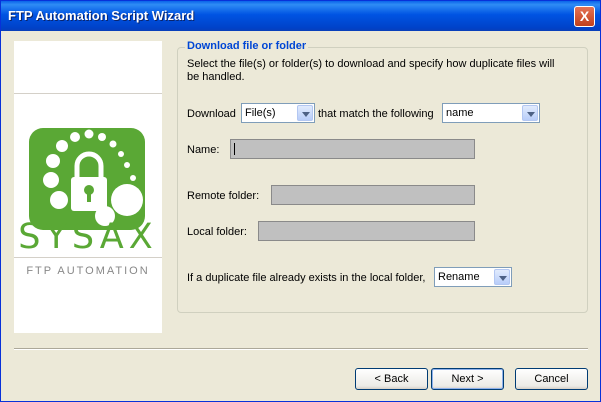 This screenshot has width=601, height=402. I want to click on logo-divider-top, so click(88, 93).